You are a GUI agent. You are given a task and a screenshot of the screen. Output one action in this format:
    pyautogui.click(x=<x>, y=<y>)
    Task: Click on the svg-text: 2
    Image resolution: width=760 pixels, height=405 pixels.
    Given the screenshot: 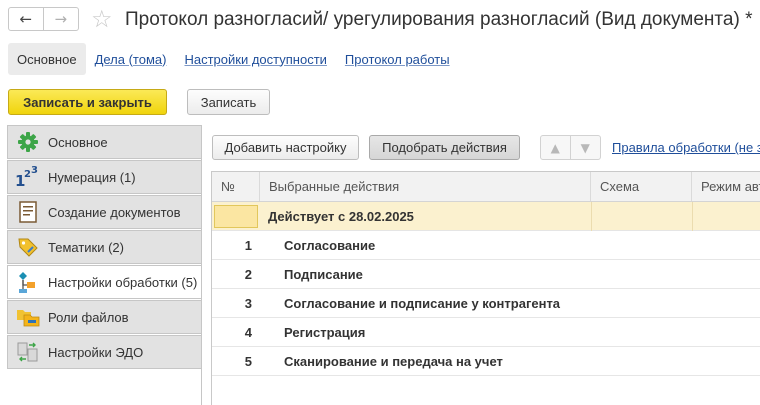 What is the action you would take?
    pyautogui.click(x=27, y=174)
    